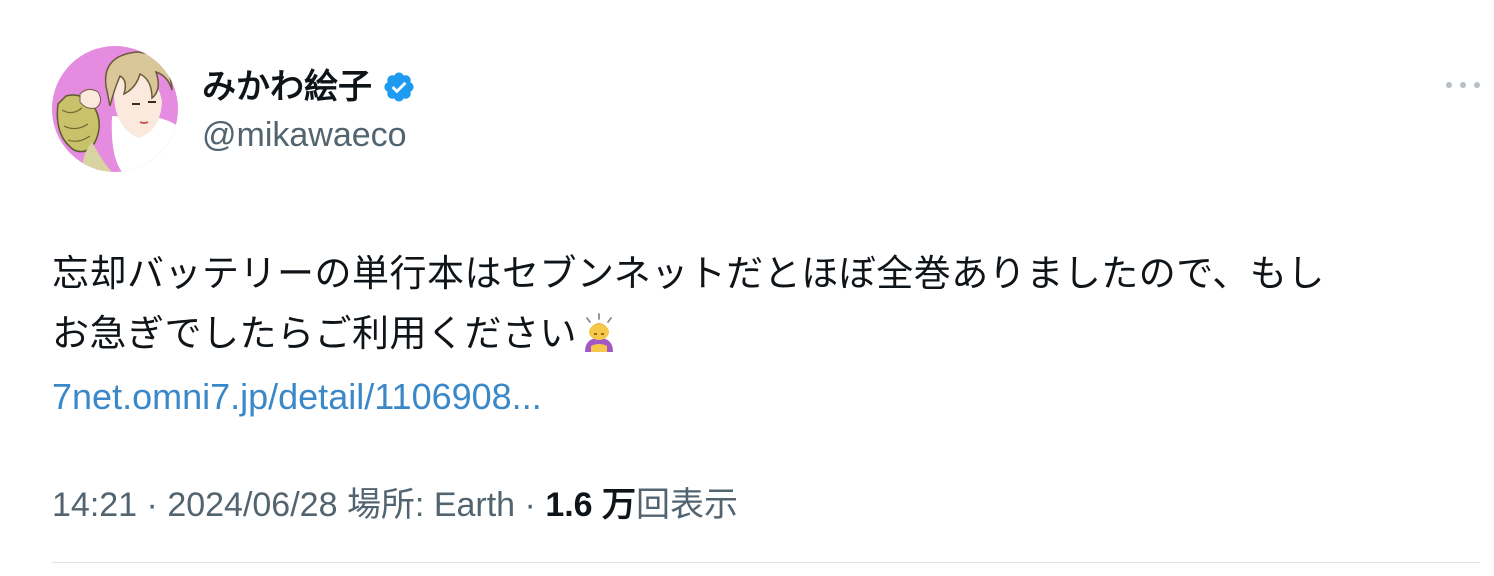  I want to click on tweet-meta: 14:21 · 2024/06/28 場所: Earth · 1.6 万回表示, so click(395, 505).